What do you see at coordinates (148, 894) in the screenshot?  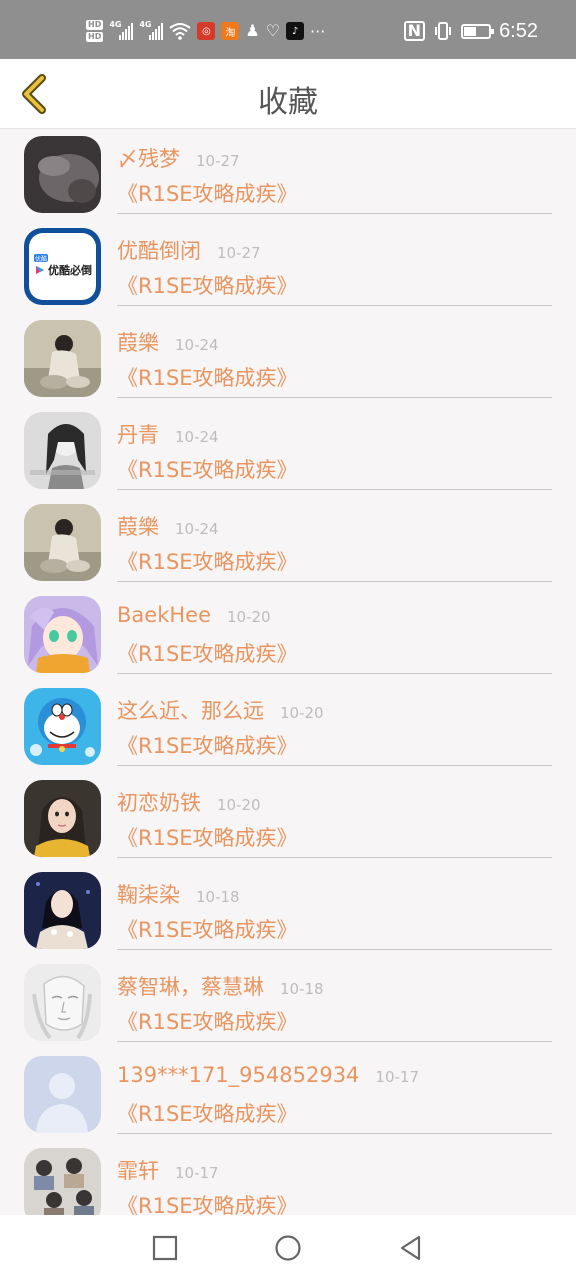 I see `user-name: 鞠柒染` at bounding box center [148, 894].